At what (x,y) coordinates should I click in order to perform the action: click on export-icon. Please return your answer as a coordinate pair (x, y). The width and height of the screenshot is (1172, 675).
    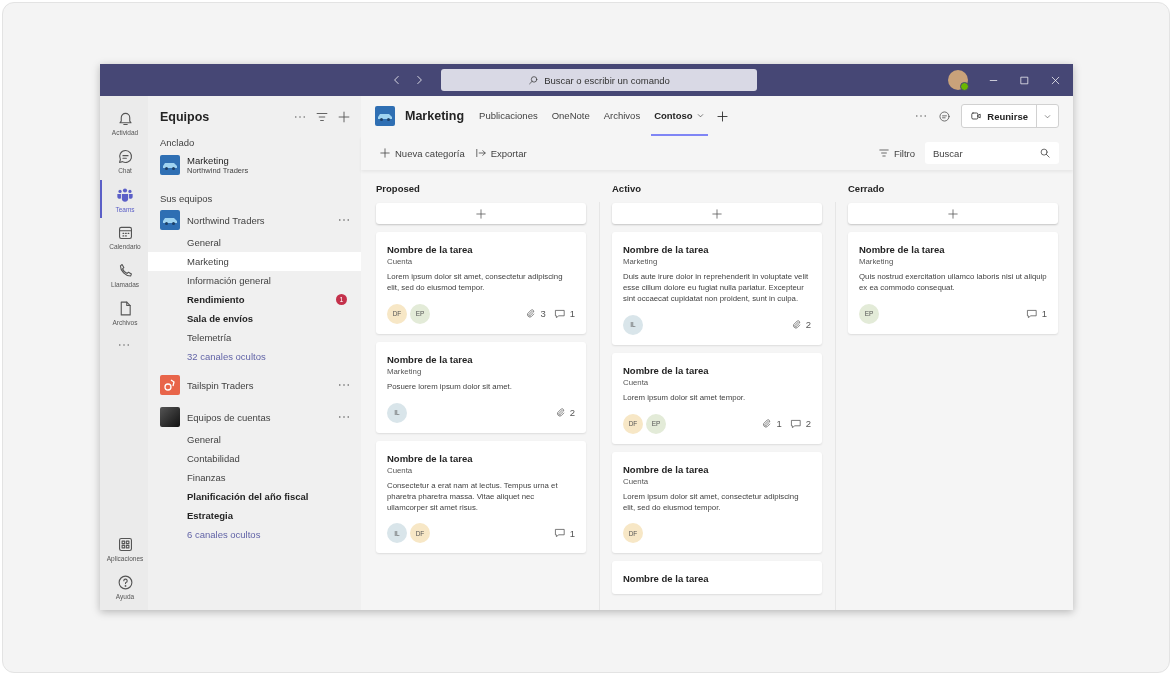
    Looking at the image, I should click on (480, 153).